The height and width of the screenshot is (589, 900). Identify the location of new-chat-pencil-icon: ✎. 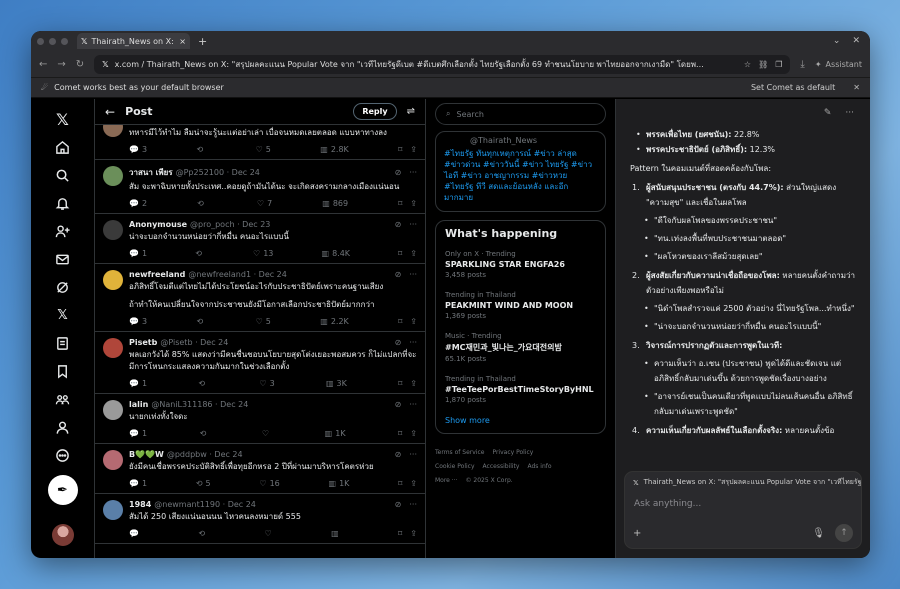
(828, 113).